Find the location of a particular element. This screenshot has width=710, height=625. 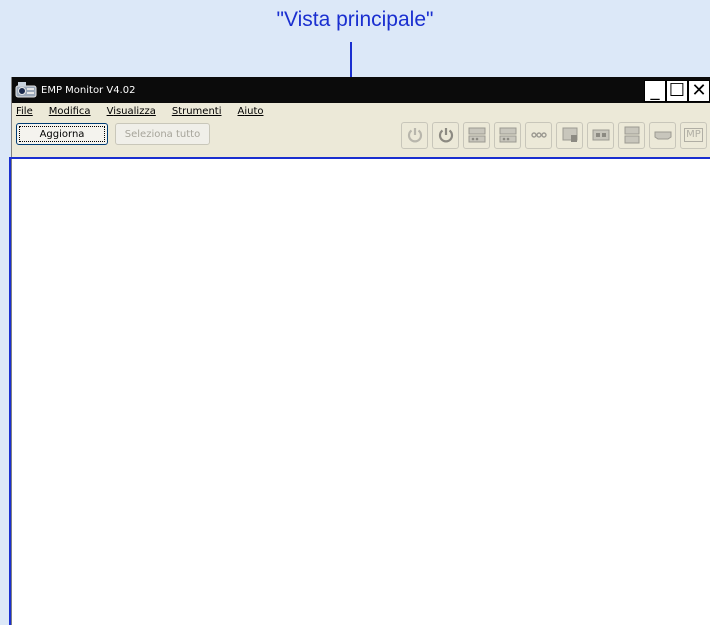

maximize-button: ☐ is located at coordinates (677, 91).